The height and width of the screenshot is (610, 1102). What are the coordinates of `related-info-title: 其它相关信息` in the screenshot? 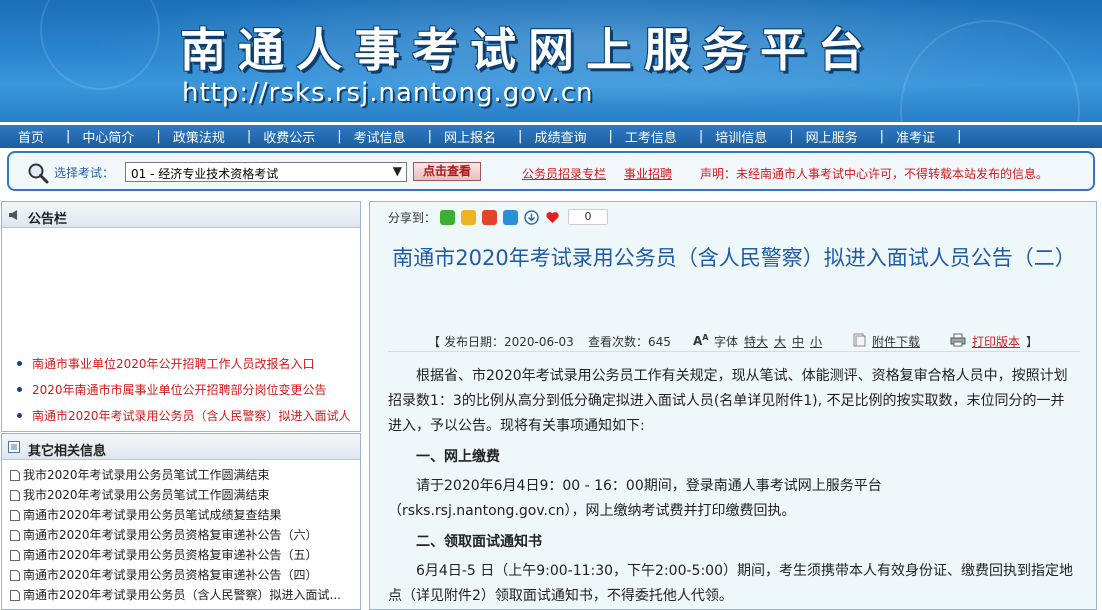 It's located at (67, 451).